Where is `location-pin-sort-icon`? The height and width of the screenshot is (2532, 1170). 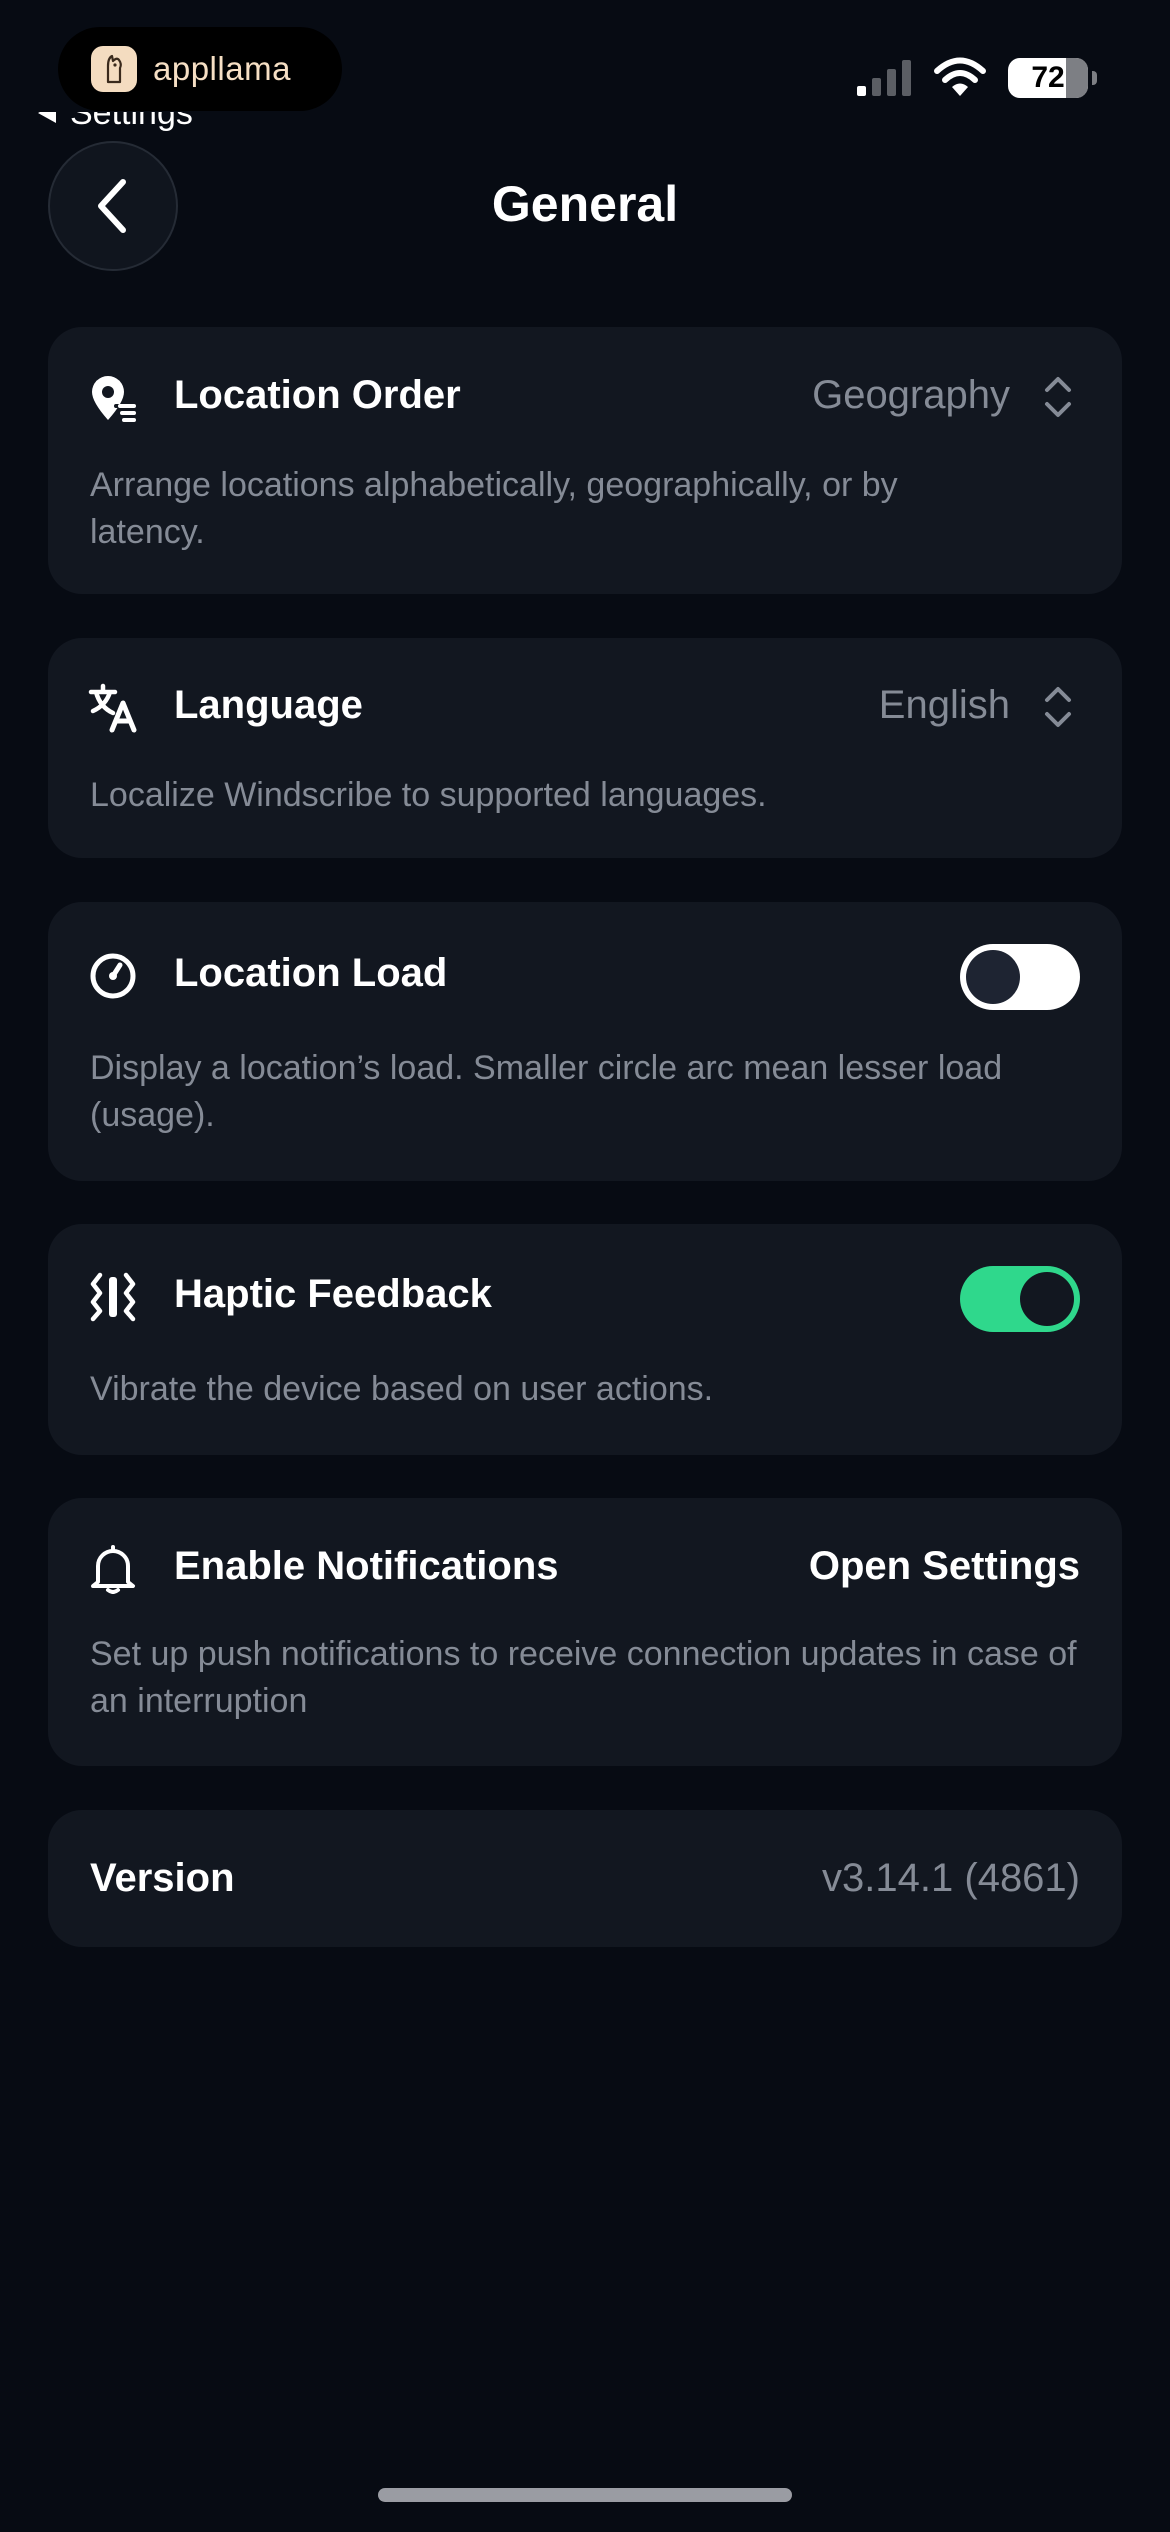 location-pin-sort-icon is located at coordinates (113, 399).